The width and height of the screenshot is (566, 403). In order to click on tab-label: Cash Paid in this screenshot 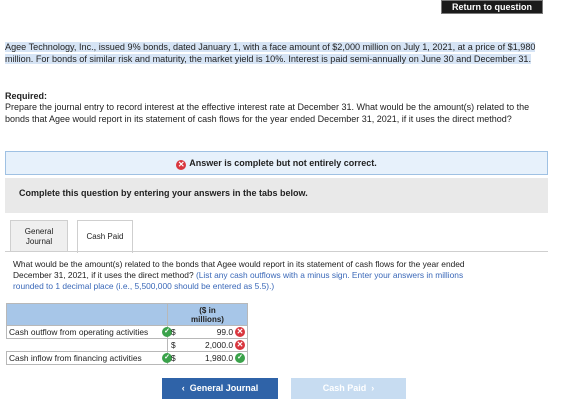, I will do `click(105, 236)`.